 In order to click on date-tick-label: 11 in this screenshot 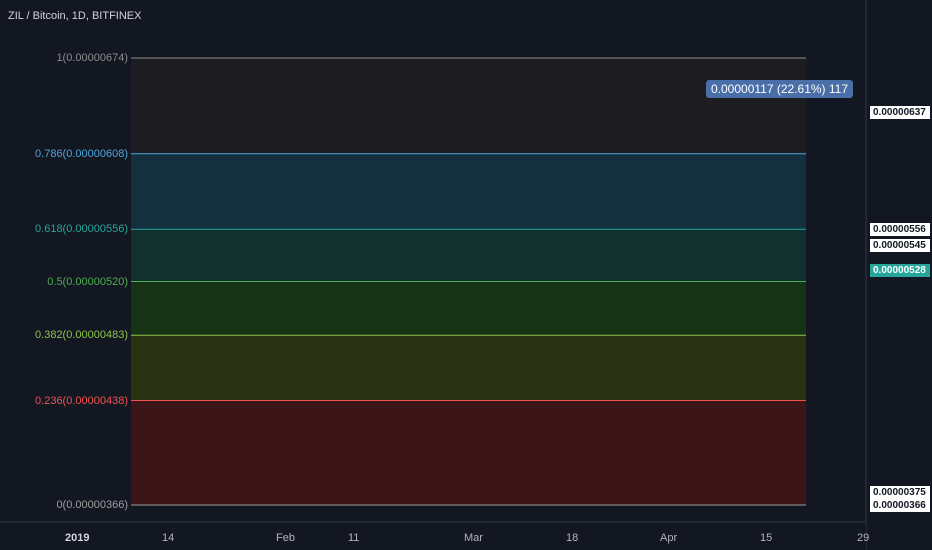, I will do `click(354, 538)`.